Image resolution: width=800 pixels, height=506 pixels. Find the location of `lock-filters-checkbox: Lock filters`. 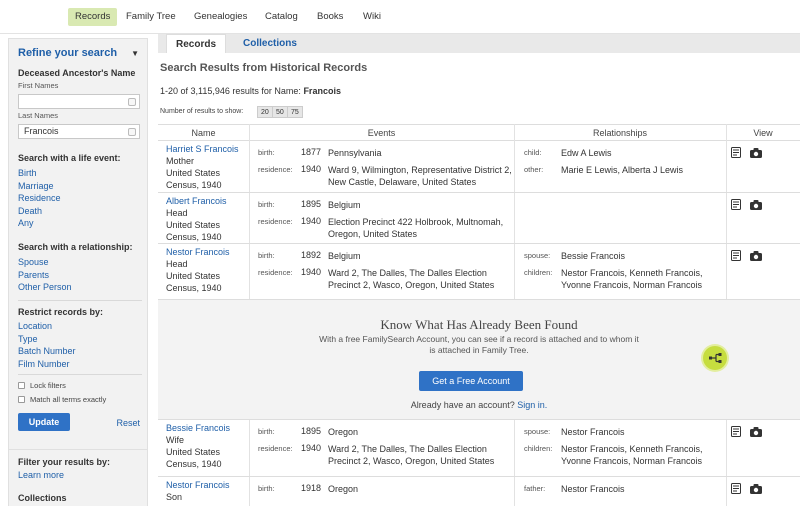

lock-filters-checkbox: Lock filters is located at coordinates (42, 385).